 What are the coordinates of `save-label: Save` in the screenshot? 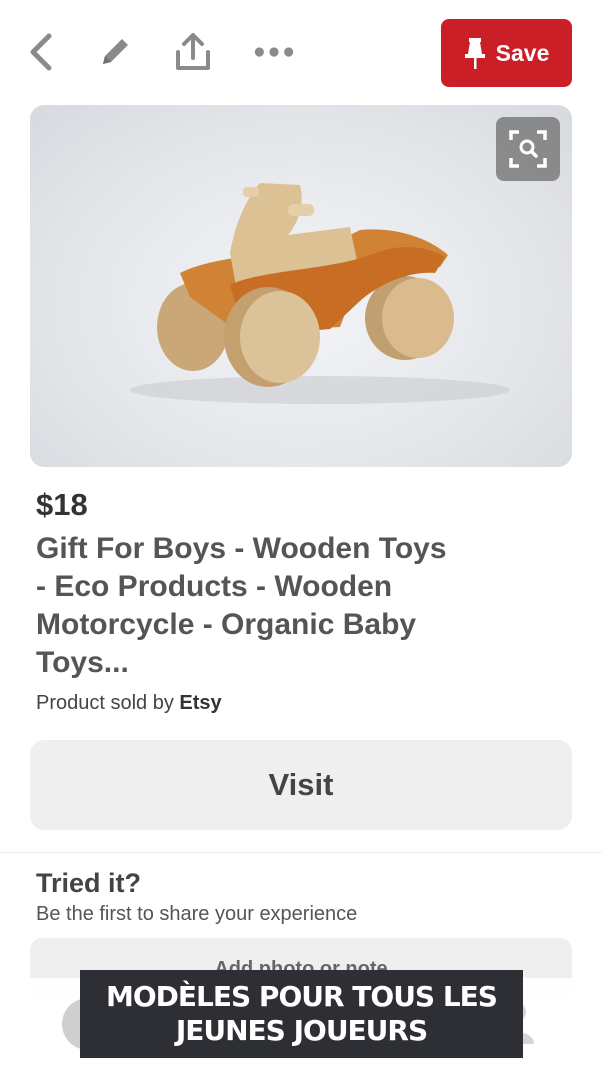 It's located at (522, 52).